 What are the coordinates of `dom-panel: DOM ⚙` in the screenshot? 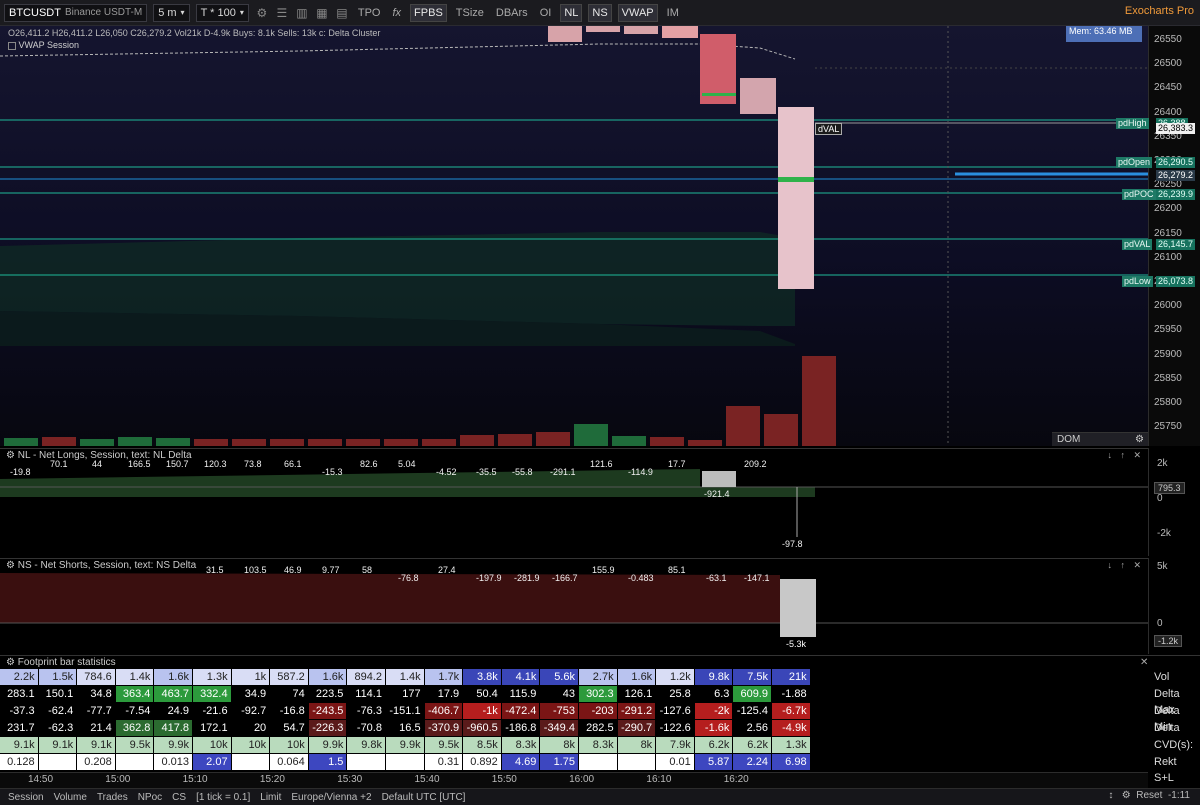 It's located at (1100, 439).